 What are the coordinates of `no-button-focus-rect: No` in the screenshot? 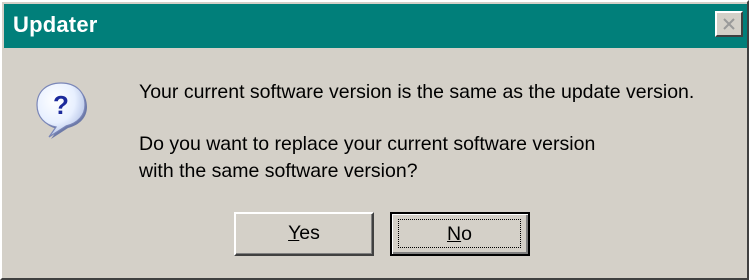 It's located at (459, 233).